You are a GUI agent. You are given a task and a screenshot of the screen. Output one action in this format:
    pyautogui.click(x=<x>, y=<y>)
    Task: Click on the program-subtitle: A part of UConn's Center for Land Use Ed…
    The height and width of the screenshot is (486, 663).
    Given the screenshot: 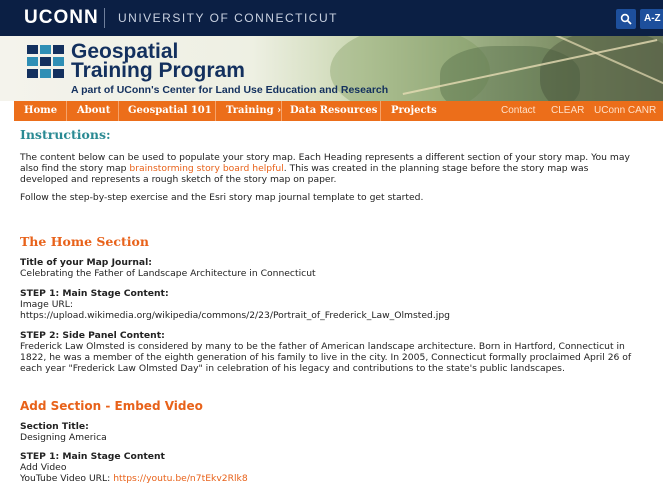 What is the action you would take?
    pyautogui.click(x=230, y=90)
    